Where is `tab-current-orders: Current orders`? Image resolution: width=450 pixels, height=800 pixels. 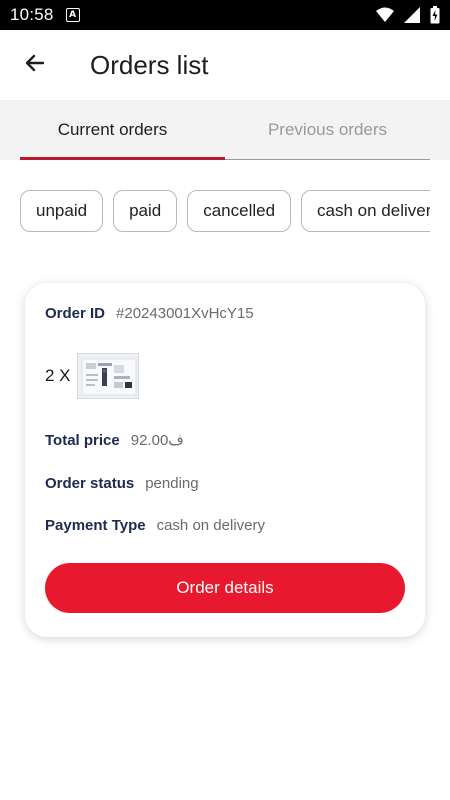 tab-current-orders: Current orders is located at coordinates (112, 130).